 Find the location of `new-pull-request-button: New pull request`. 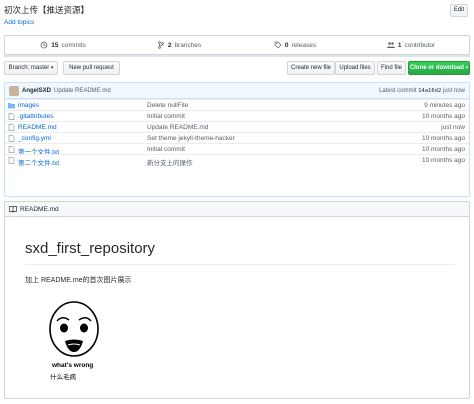

new-pull-request-button: New pull request is located at coordinates (91, 68).